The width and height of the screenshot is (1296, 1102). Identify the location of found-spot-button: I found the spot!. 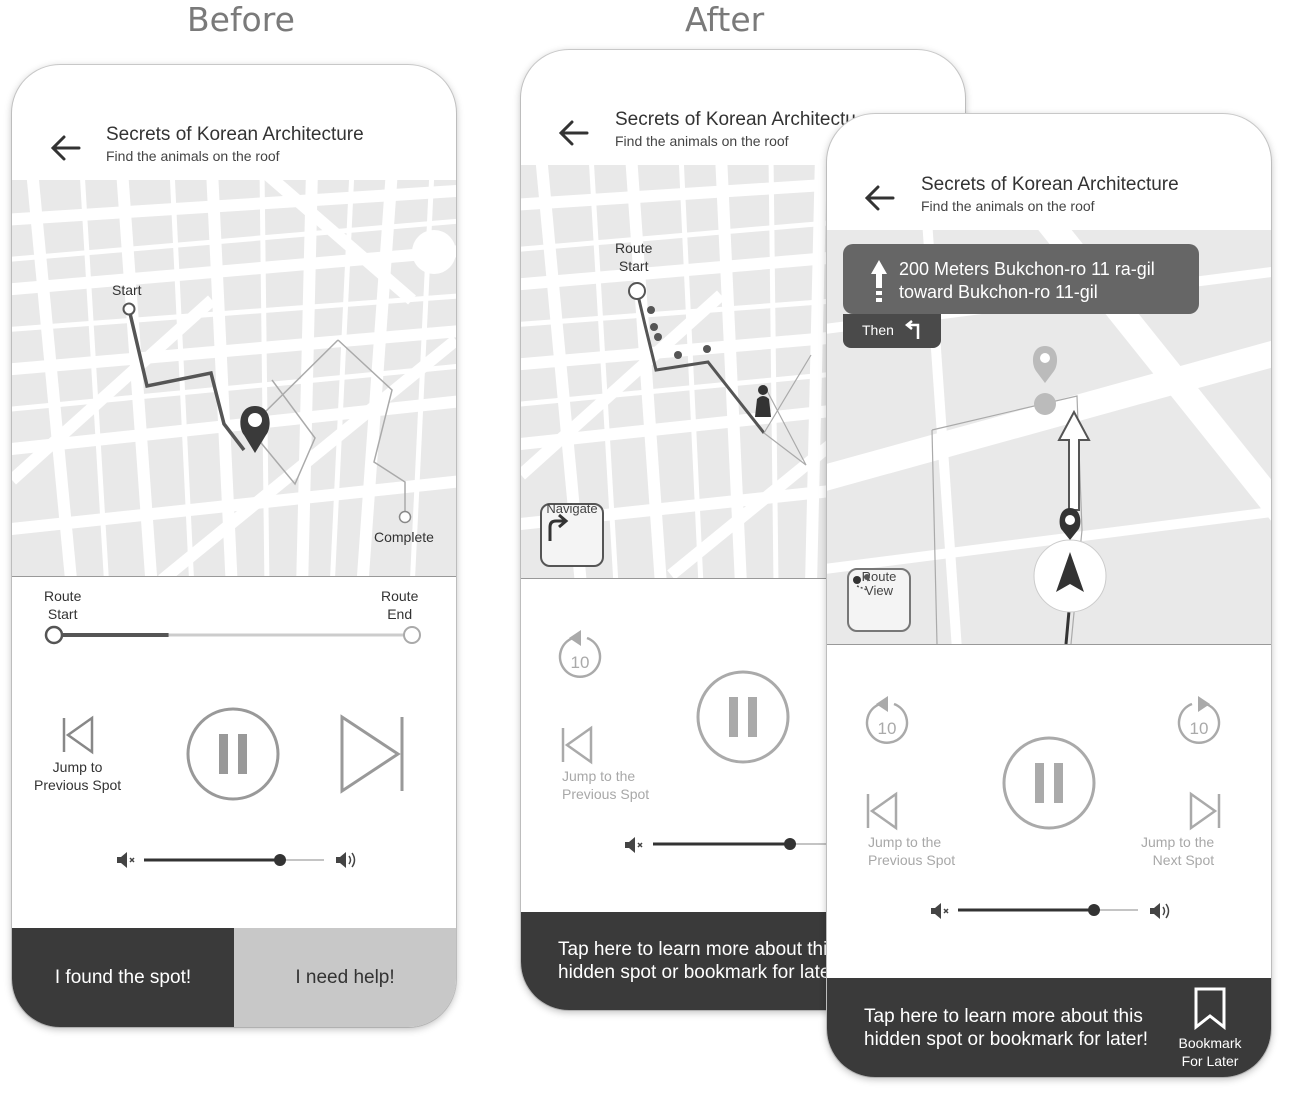
(123, 977).